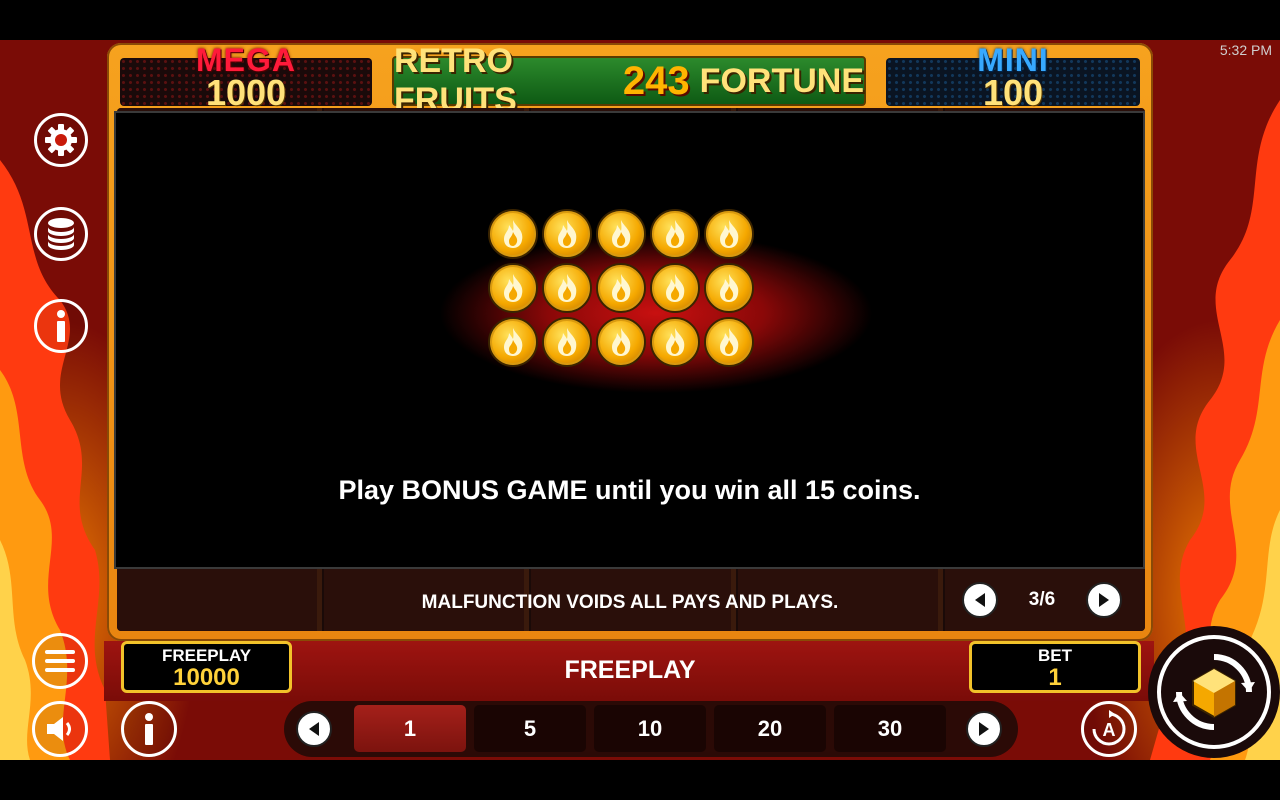  I want to click on menu-button, so click(60, 661).